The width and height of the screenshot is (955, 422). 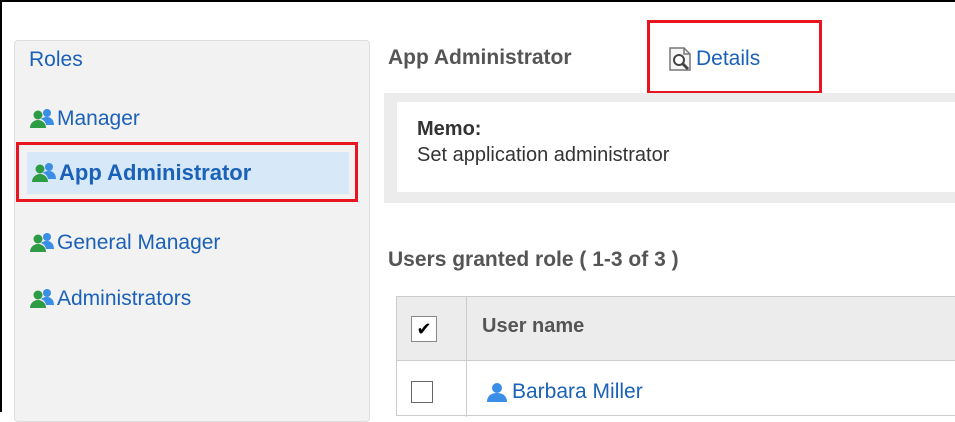 What do you see at coordinates (480, 57) in the screenshot?
I see `page-title: App Administrator` at bounding box center [480, 57].